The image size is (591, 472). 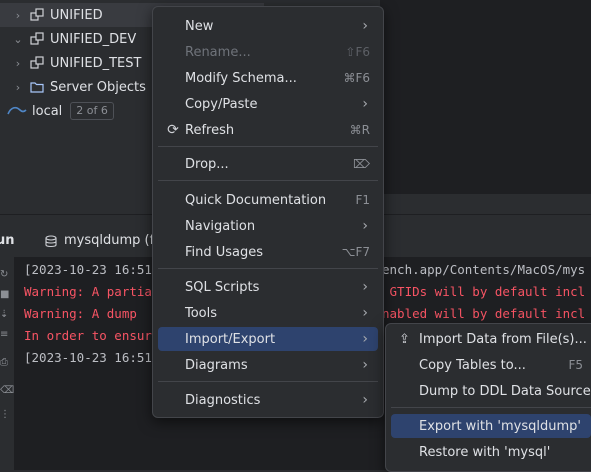 What do you see at coordinates (268, 400) in the screenshot?
I see `menu-item-diagnostics: Diagnostics ›` at bounding box center [268, 400].